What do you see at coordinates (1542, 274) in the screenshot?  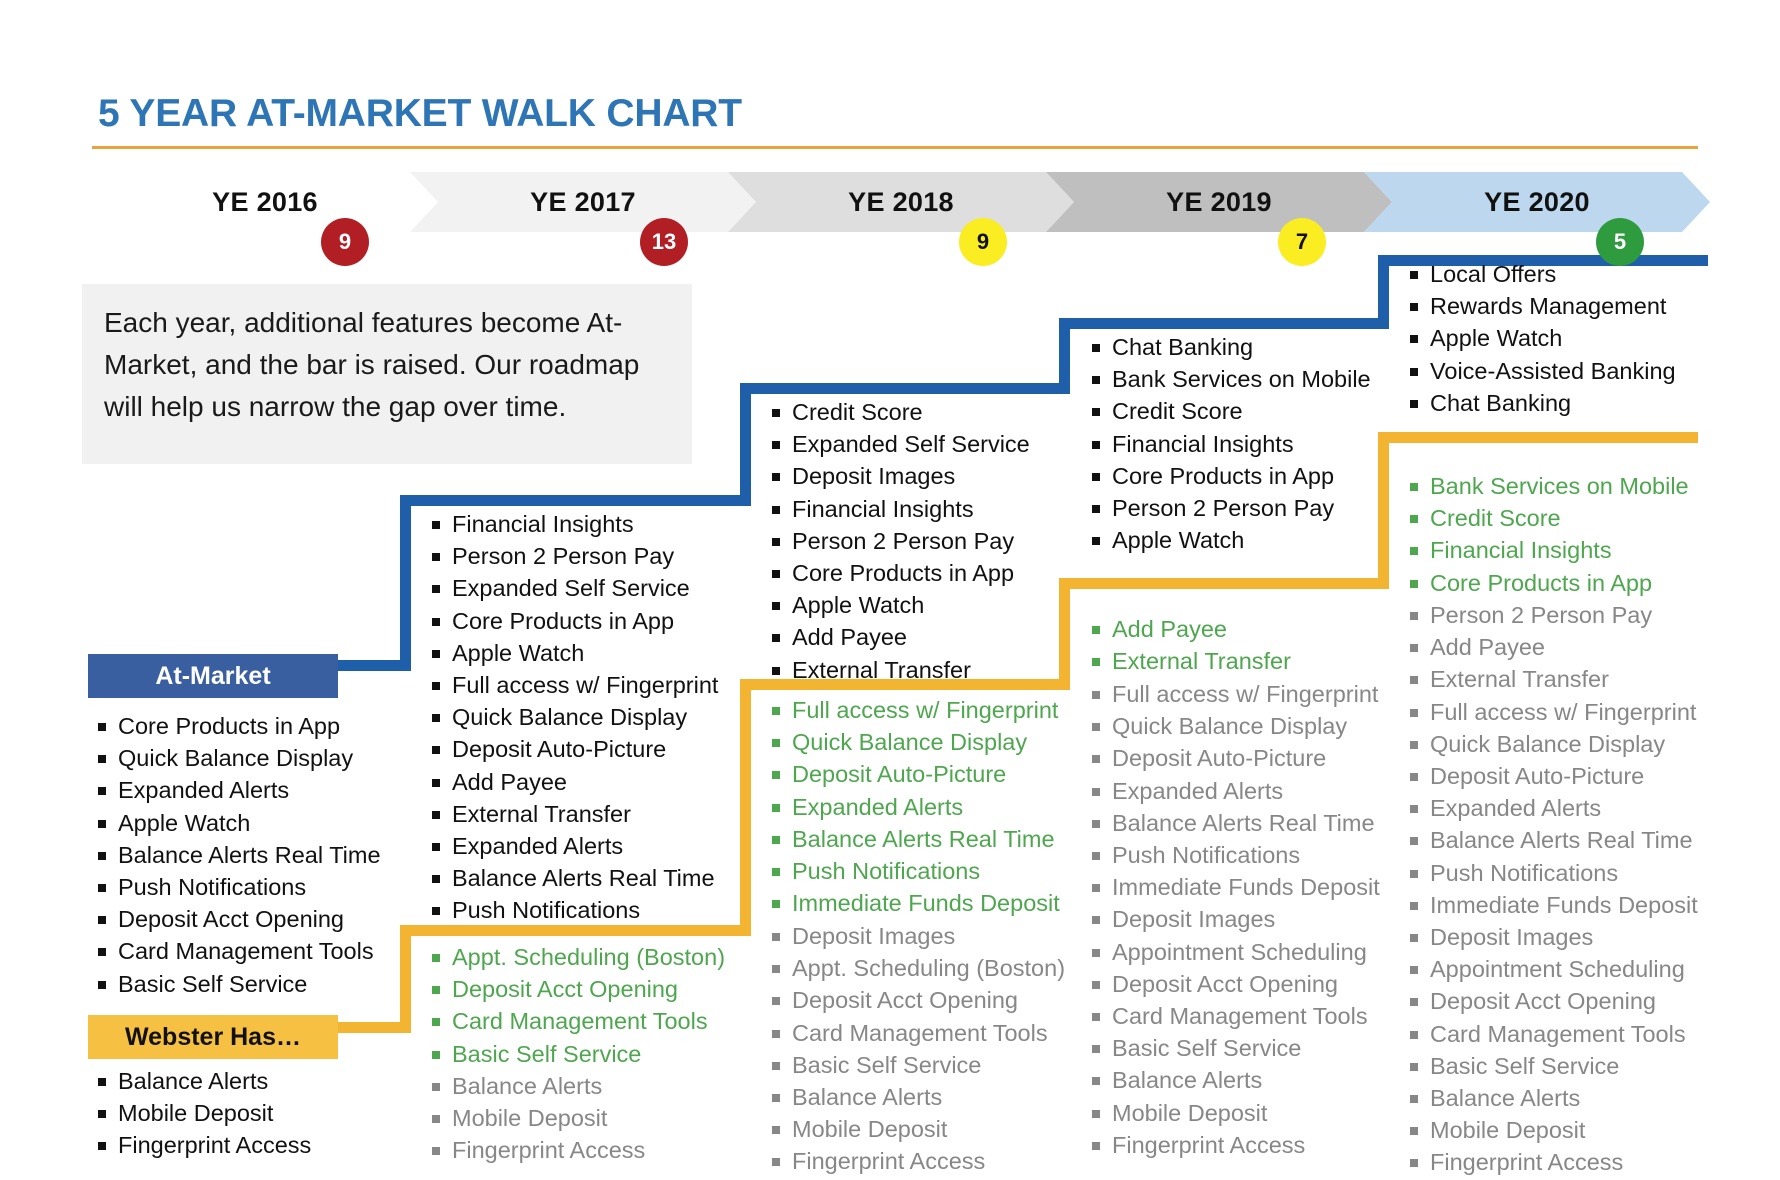 I see `feature-list-item: Local Offers` at bounding box center [1542, 274].